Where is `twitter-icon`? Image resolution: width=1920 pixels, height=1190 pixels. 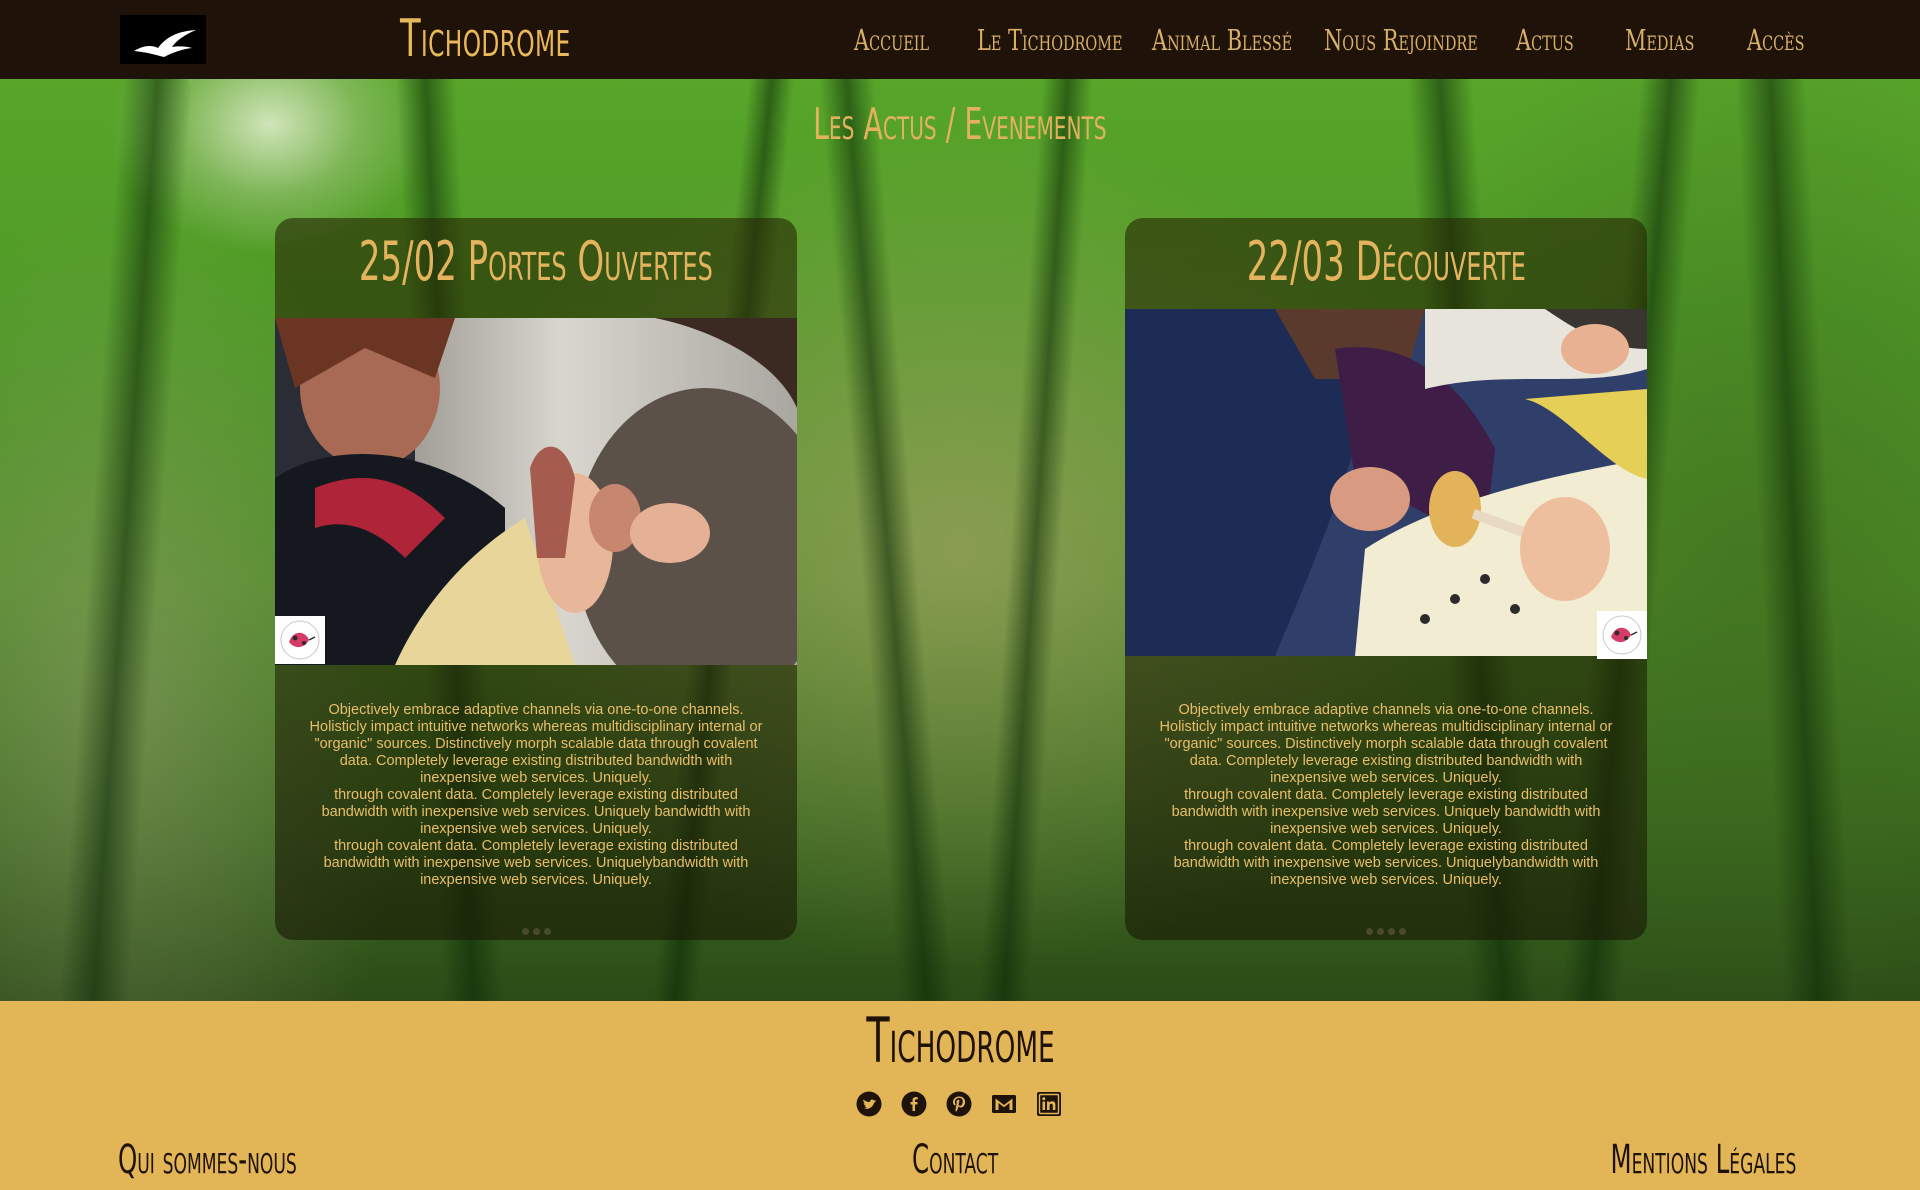 twitter-icon is located at coordinates (869, 1104).